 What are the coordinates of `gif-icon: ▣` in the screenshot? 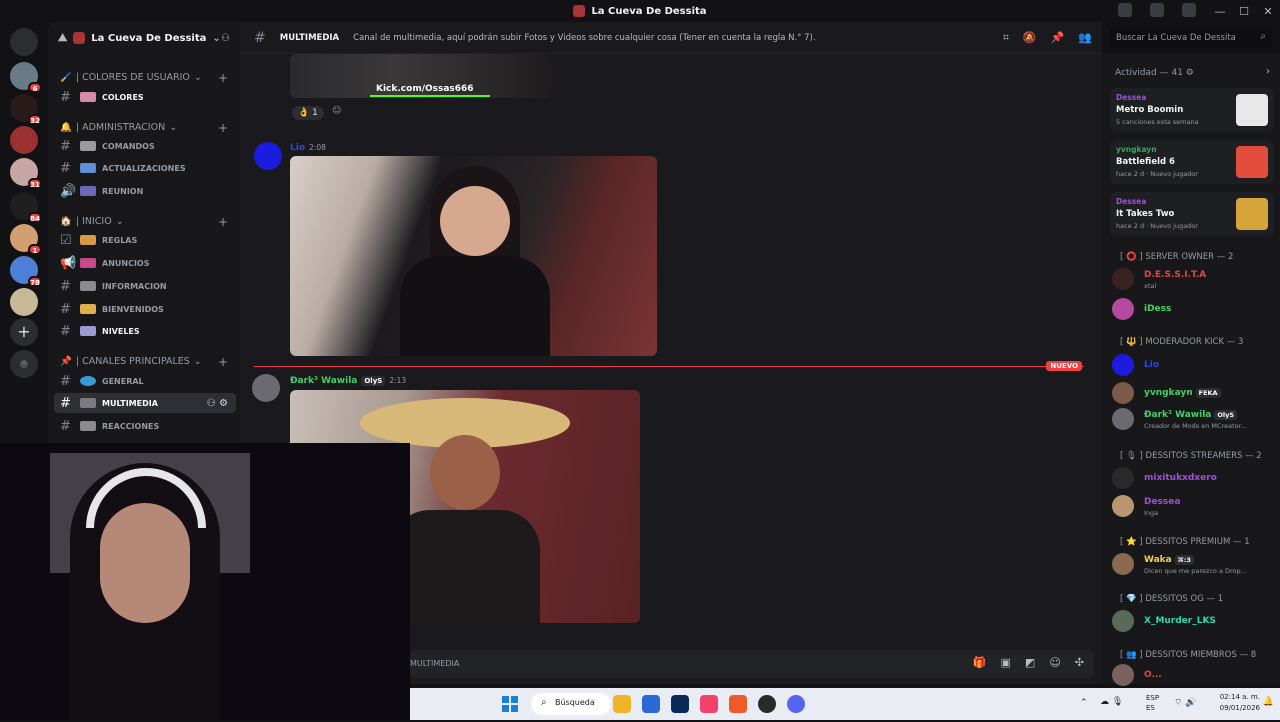 It's located at (1006, 662).